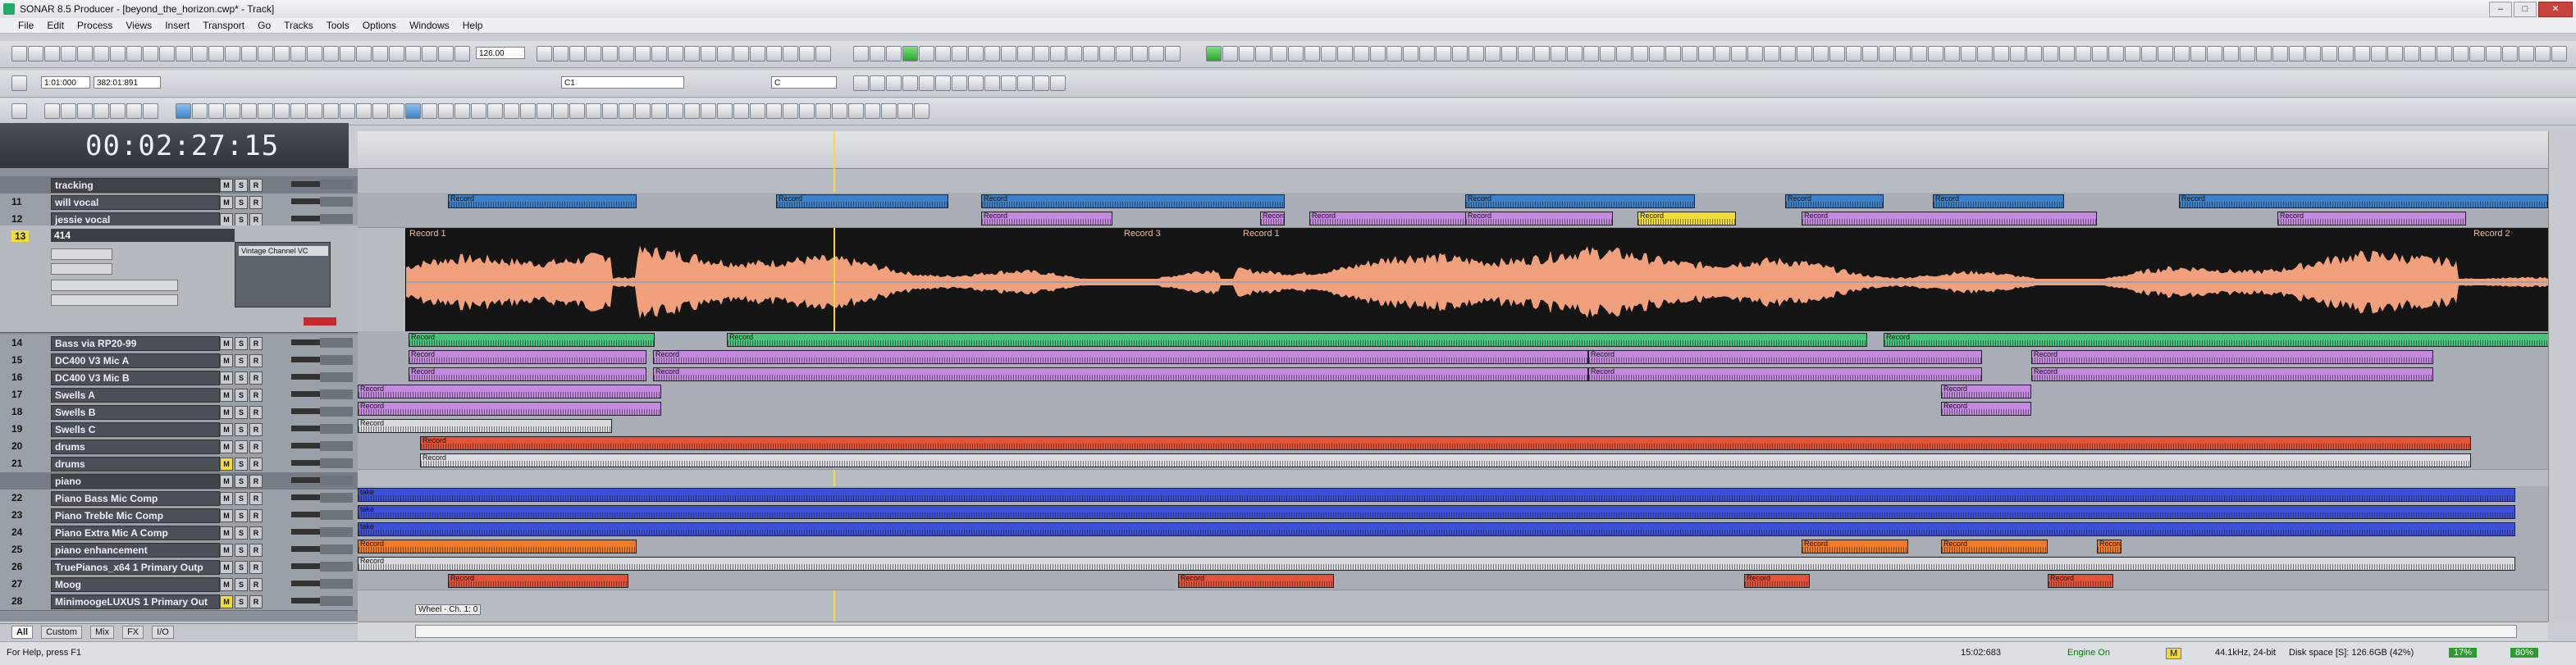  What do you see at coordinates (1453, 409) in the screenshot?
I see `clip-lane: Record Record` at bounding box center [1453, 409].